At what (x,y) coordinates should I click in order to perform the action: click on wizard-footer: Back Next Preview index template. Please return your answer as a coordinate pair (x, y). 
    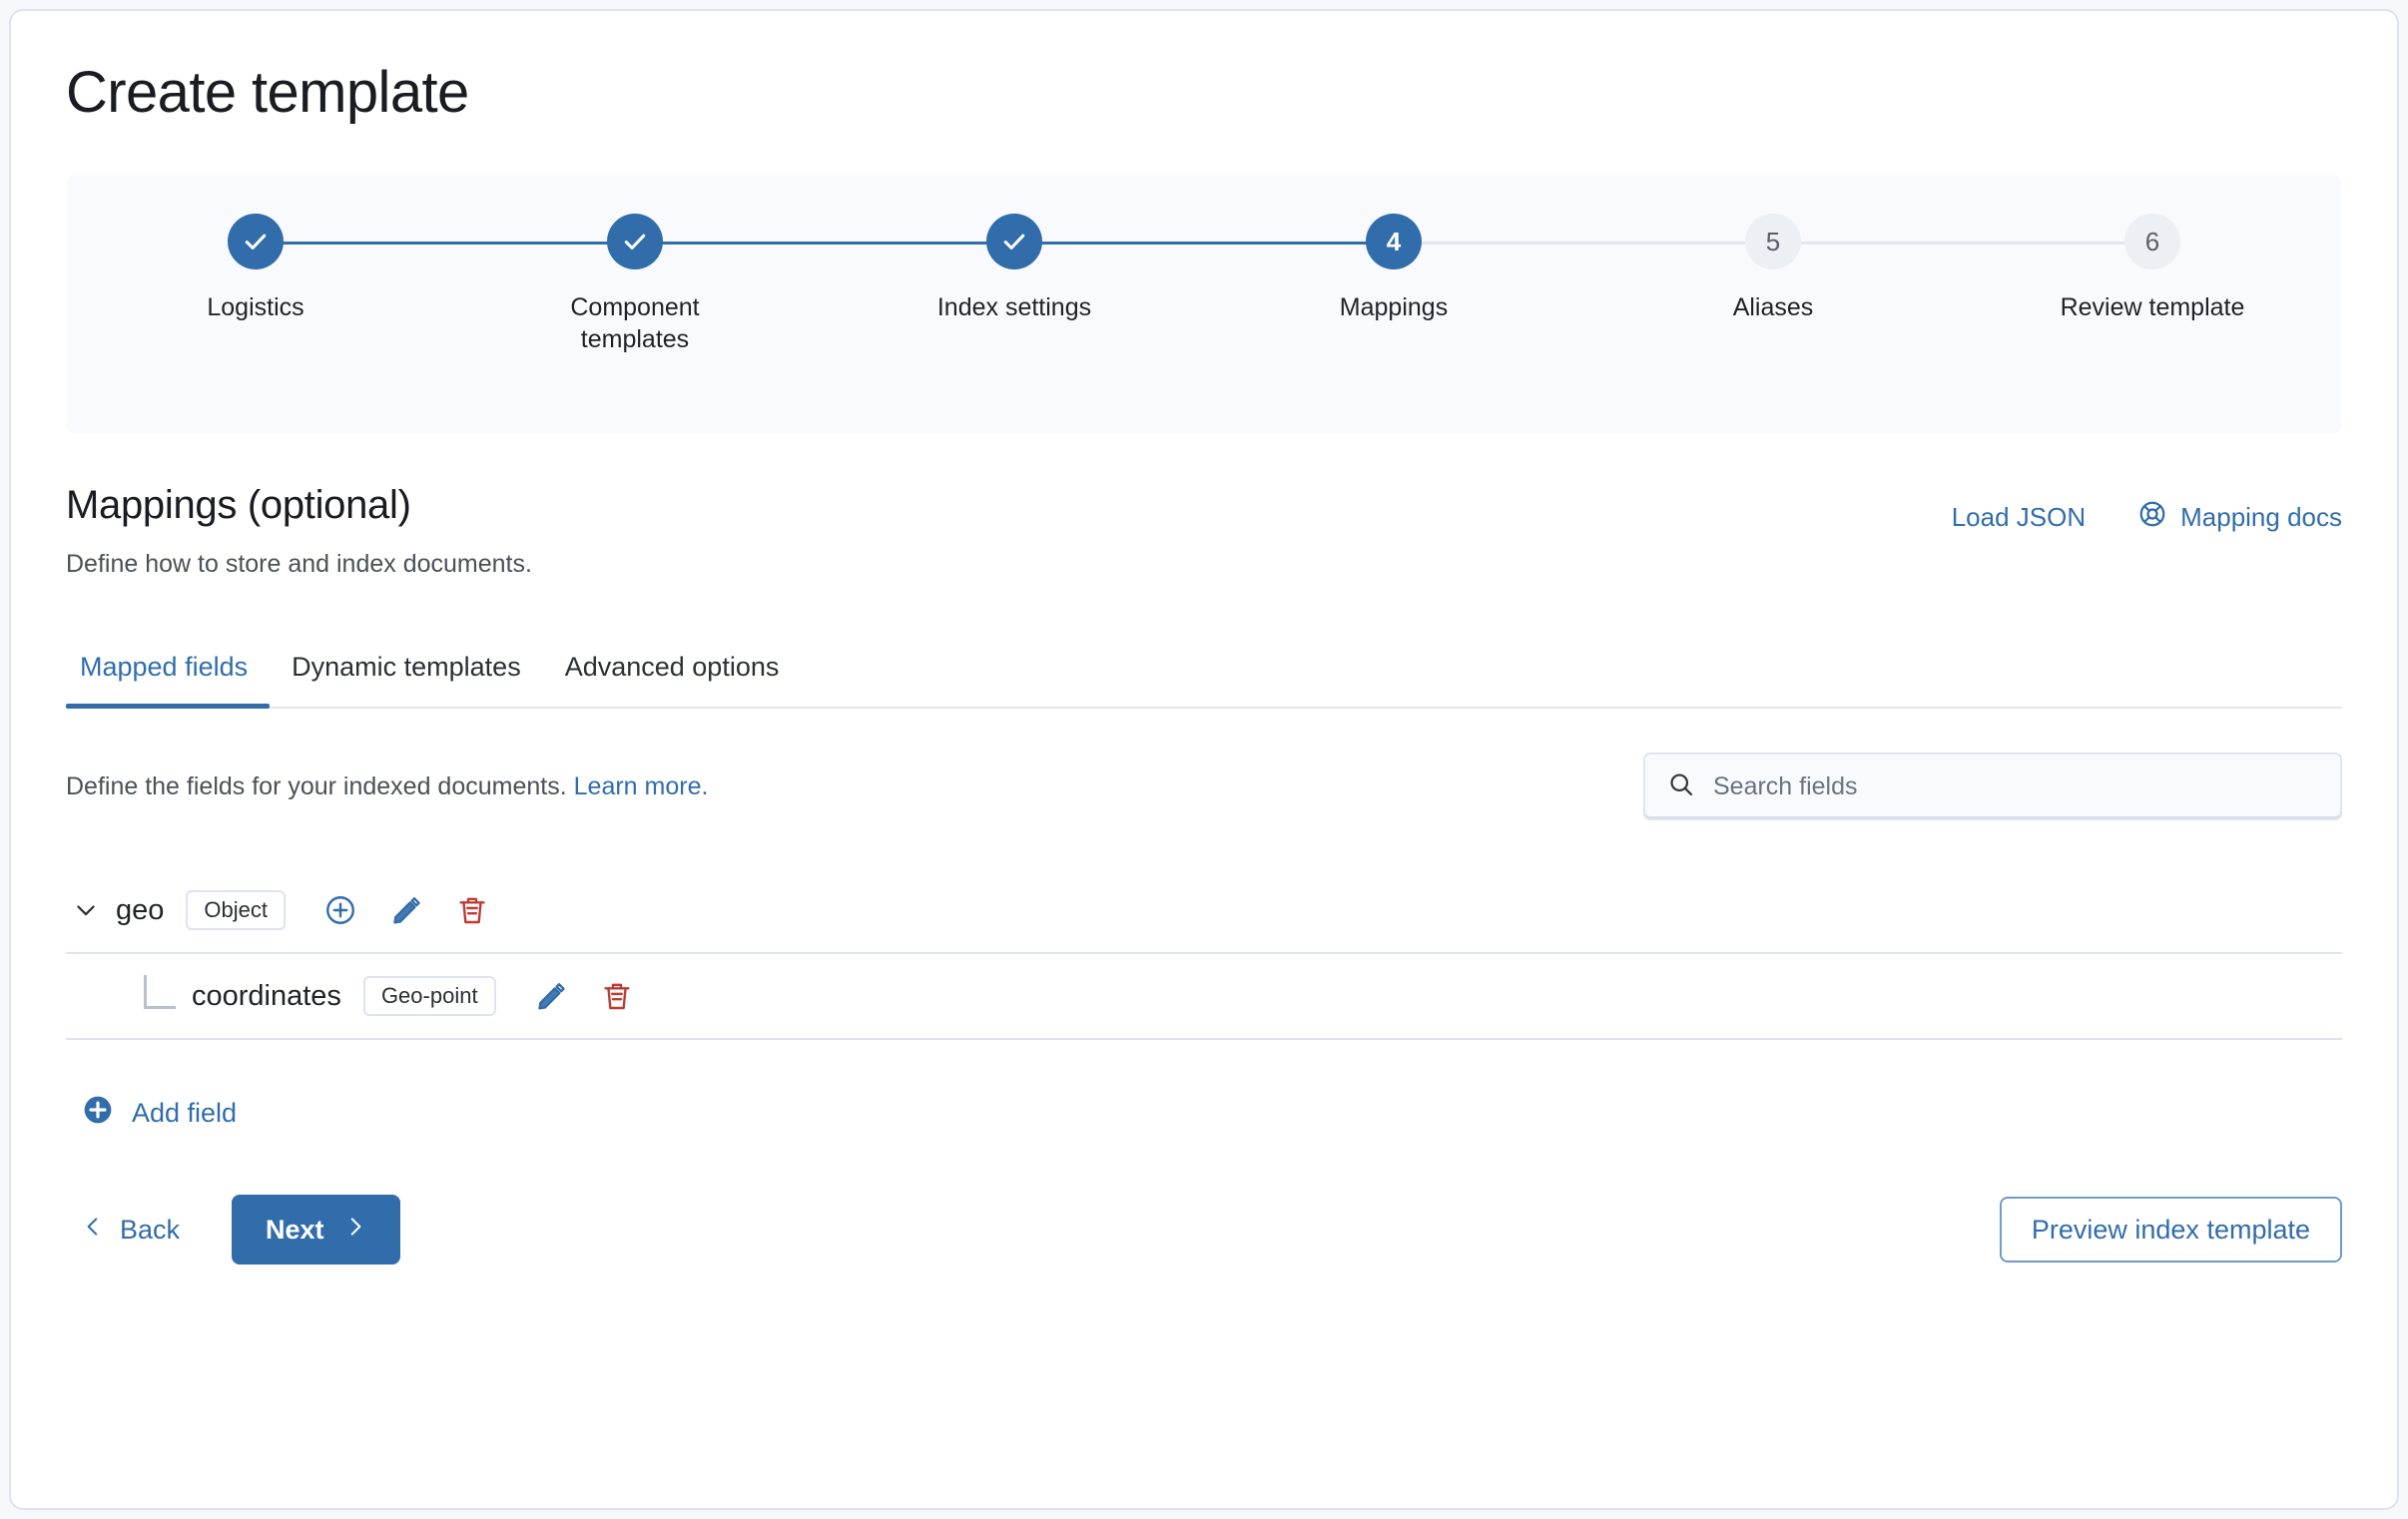
    Looking at the image, I should click on (1204, 1230).